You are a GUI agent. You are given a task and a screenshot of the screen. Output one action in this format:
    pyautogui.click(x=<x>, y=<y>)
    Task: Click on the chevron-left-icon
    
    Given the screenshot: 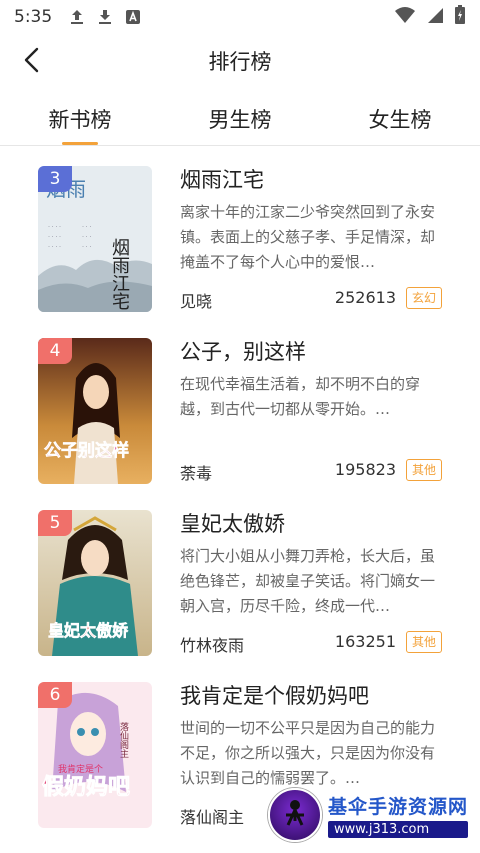 What is the action you would take?
    pyautogui.click(x=31, y=60)
    